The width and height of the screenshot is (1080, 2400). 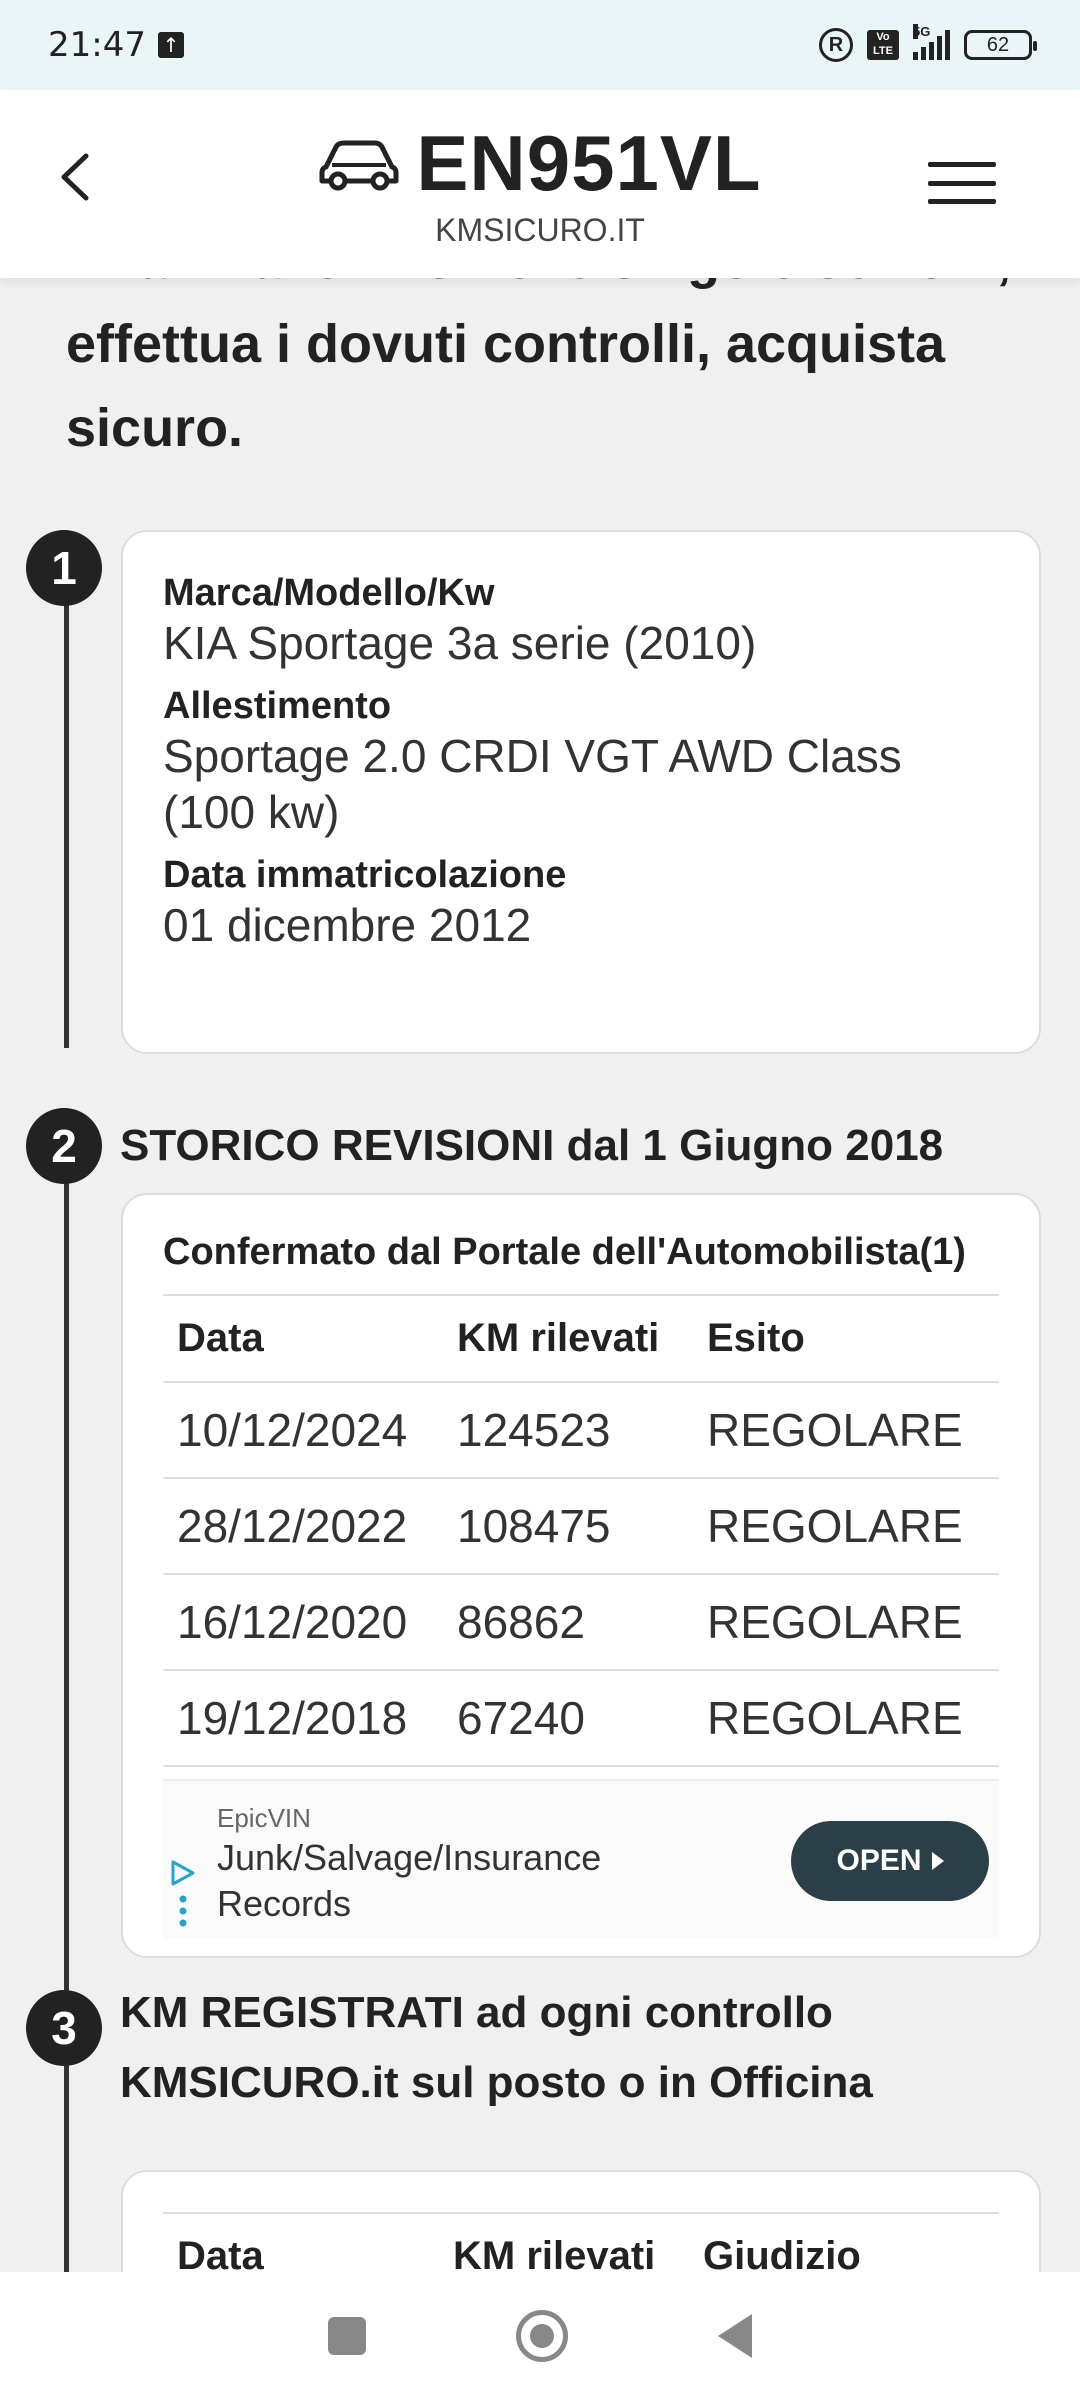 I want to click on trim-value: Sportage 2.0 CRDI VGT AWD Class (100 kw), so click(x=532, y=784).